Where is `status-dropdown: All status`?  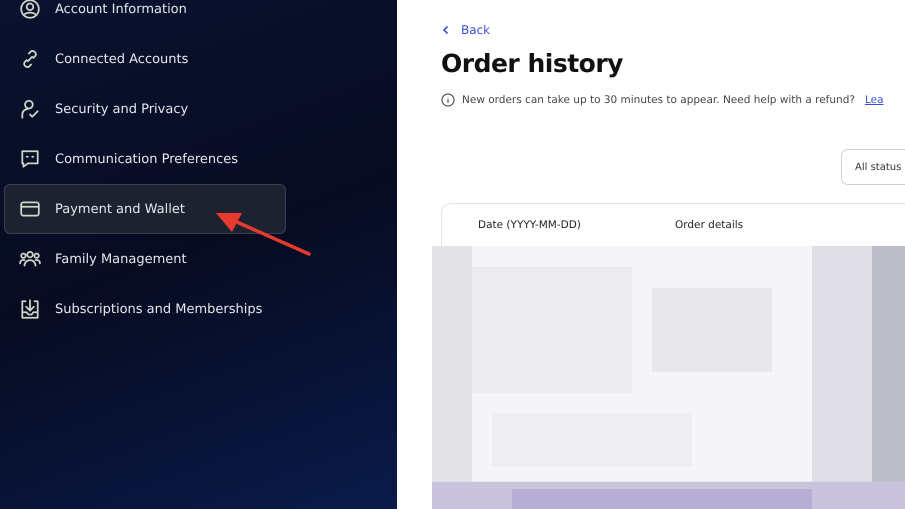 status-dropdown: All status is located at coordinates (873, 167).